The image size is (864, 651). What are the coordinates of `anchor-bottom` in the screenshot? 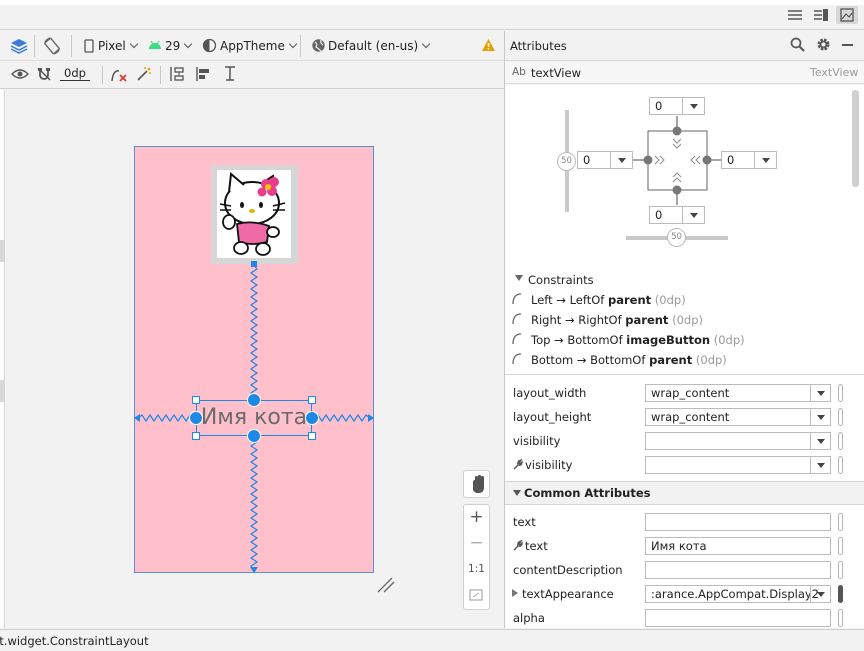 It's located at (254, 436).